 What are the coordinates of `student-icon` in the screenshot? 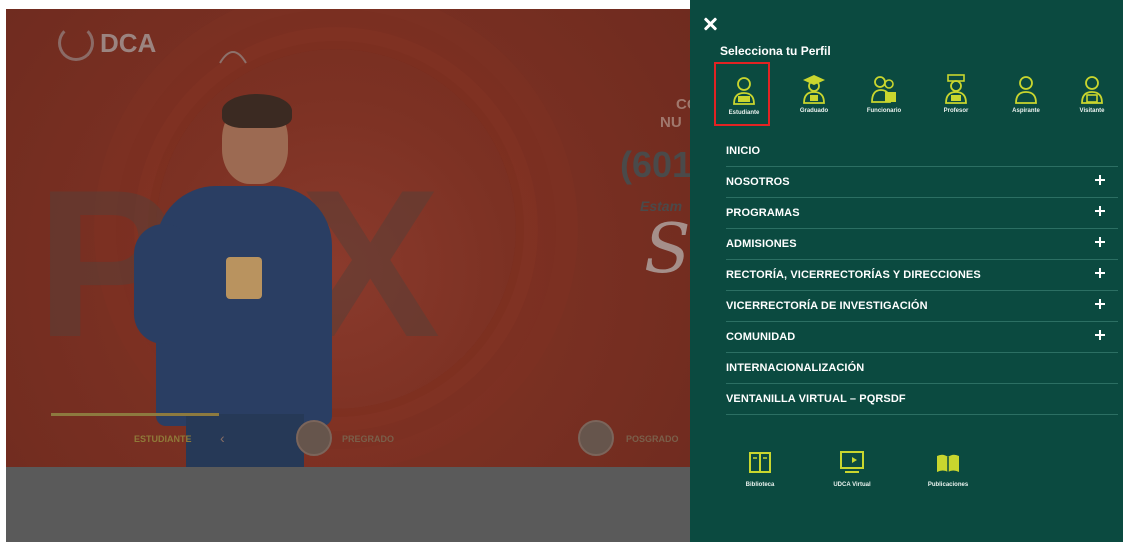 It's located at (744, 91).